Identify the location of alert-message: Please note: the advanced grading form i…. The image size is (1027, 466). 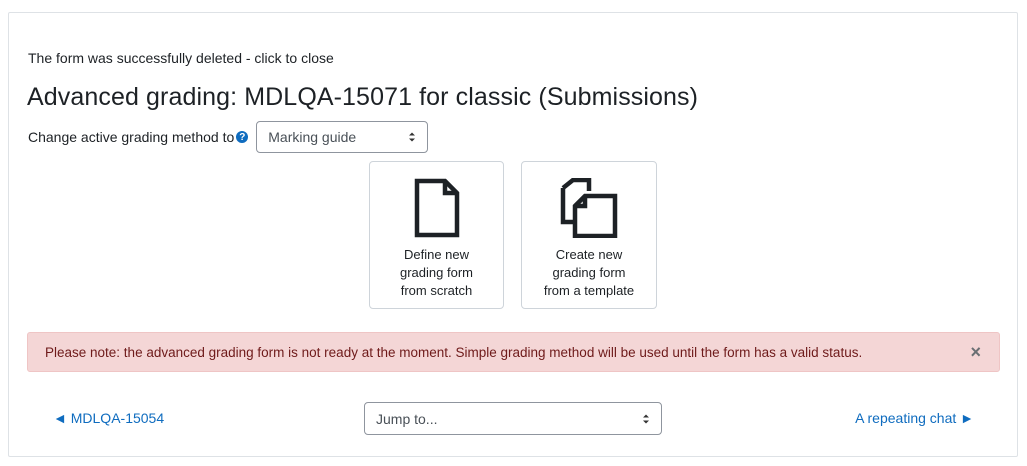
(454, 352).